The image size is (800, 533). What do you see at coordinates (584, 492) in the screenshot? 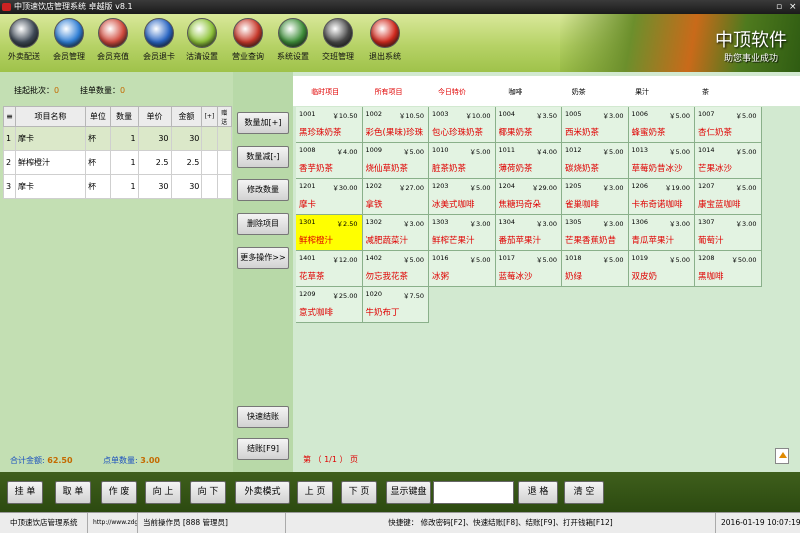
I see `clear-button: 清 空` at bounding box center [584, 492].